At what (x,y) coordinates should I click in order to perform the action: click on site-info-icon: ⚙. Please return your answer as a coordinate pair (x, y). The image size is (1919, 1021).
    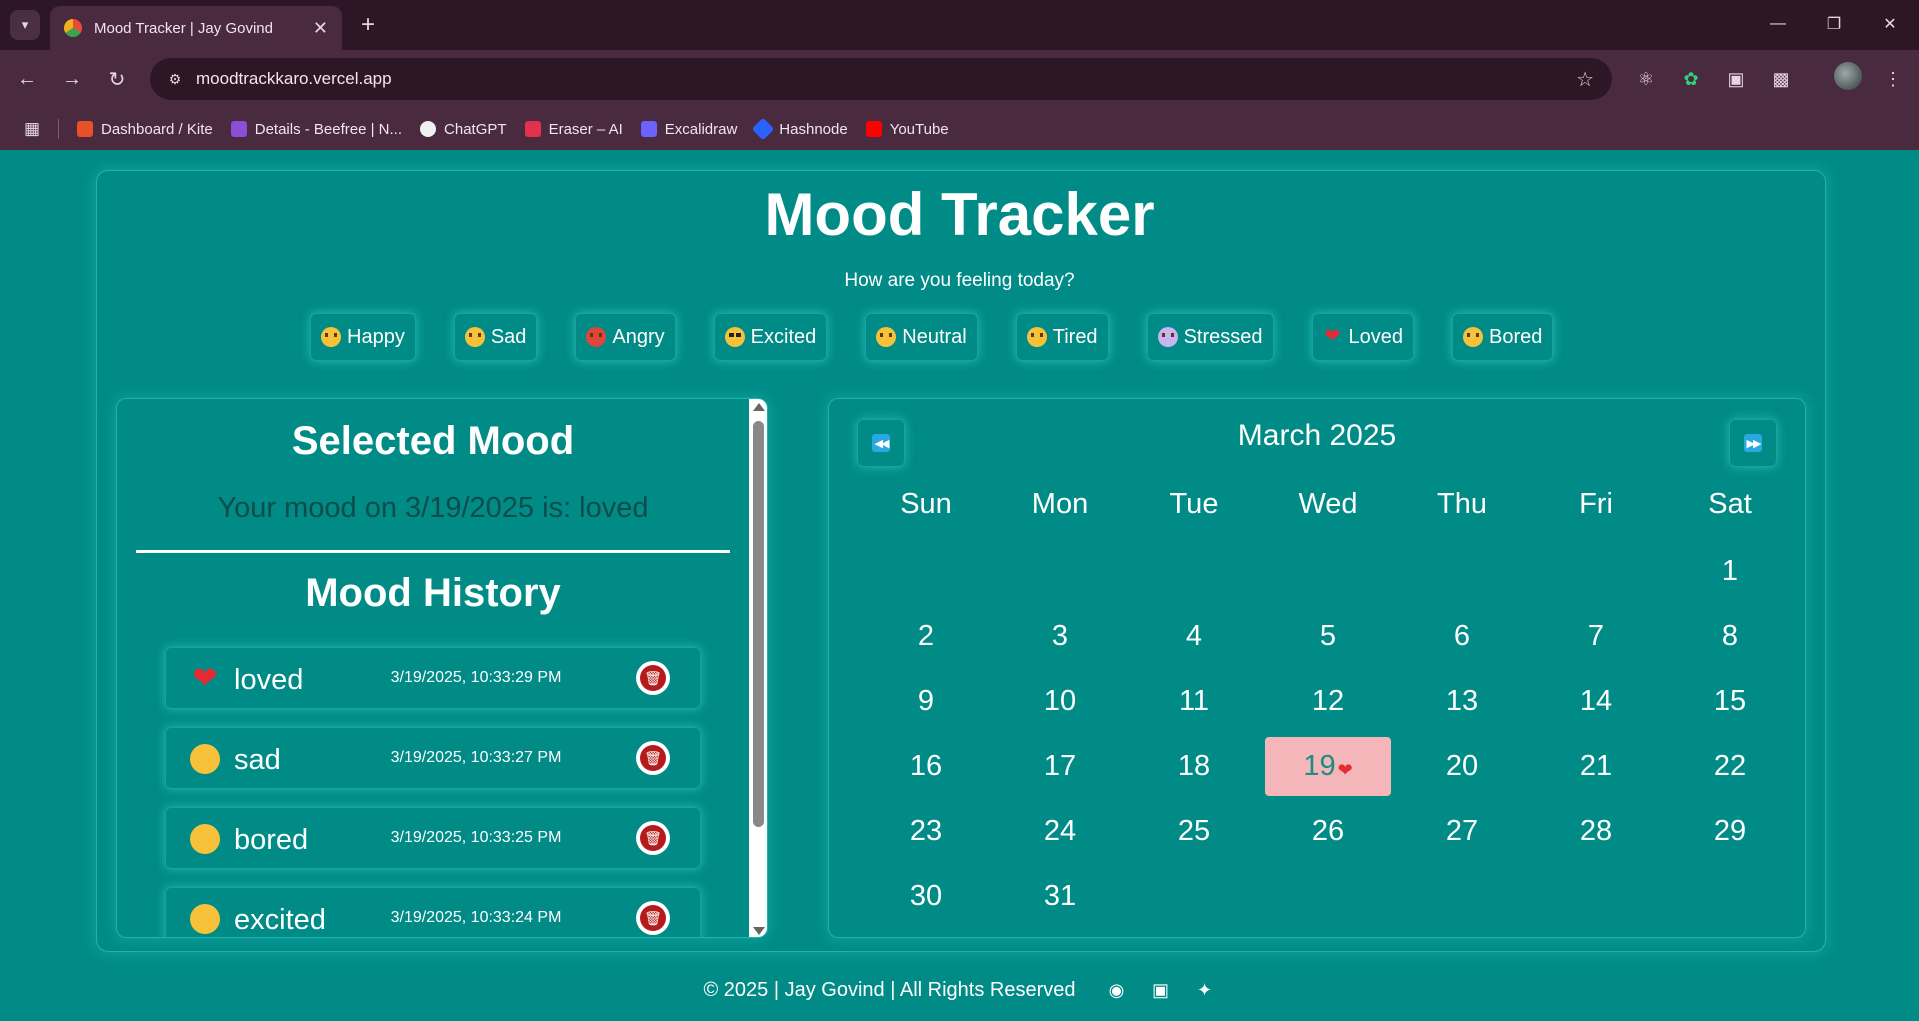
    Looking at the image, I should click on (175, 79).